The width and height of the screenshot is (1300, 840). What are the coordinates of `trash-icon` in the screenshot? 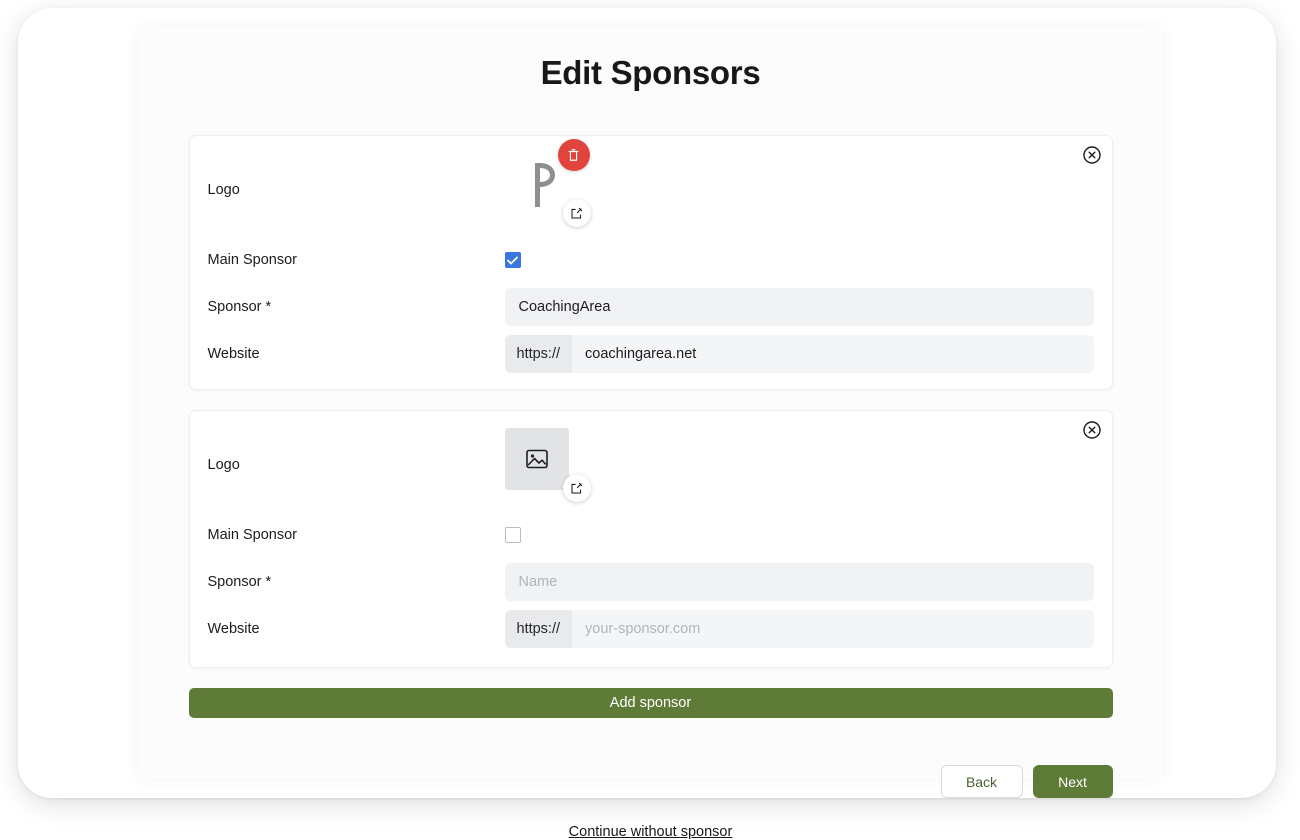 It's located at (573, 155).